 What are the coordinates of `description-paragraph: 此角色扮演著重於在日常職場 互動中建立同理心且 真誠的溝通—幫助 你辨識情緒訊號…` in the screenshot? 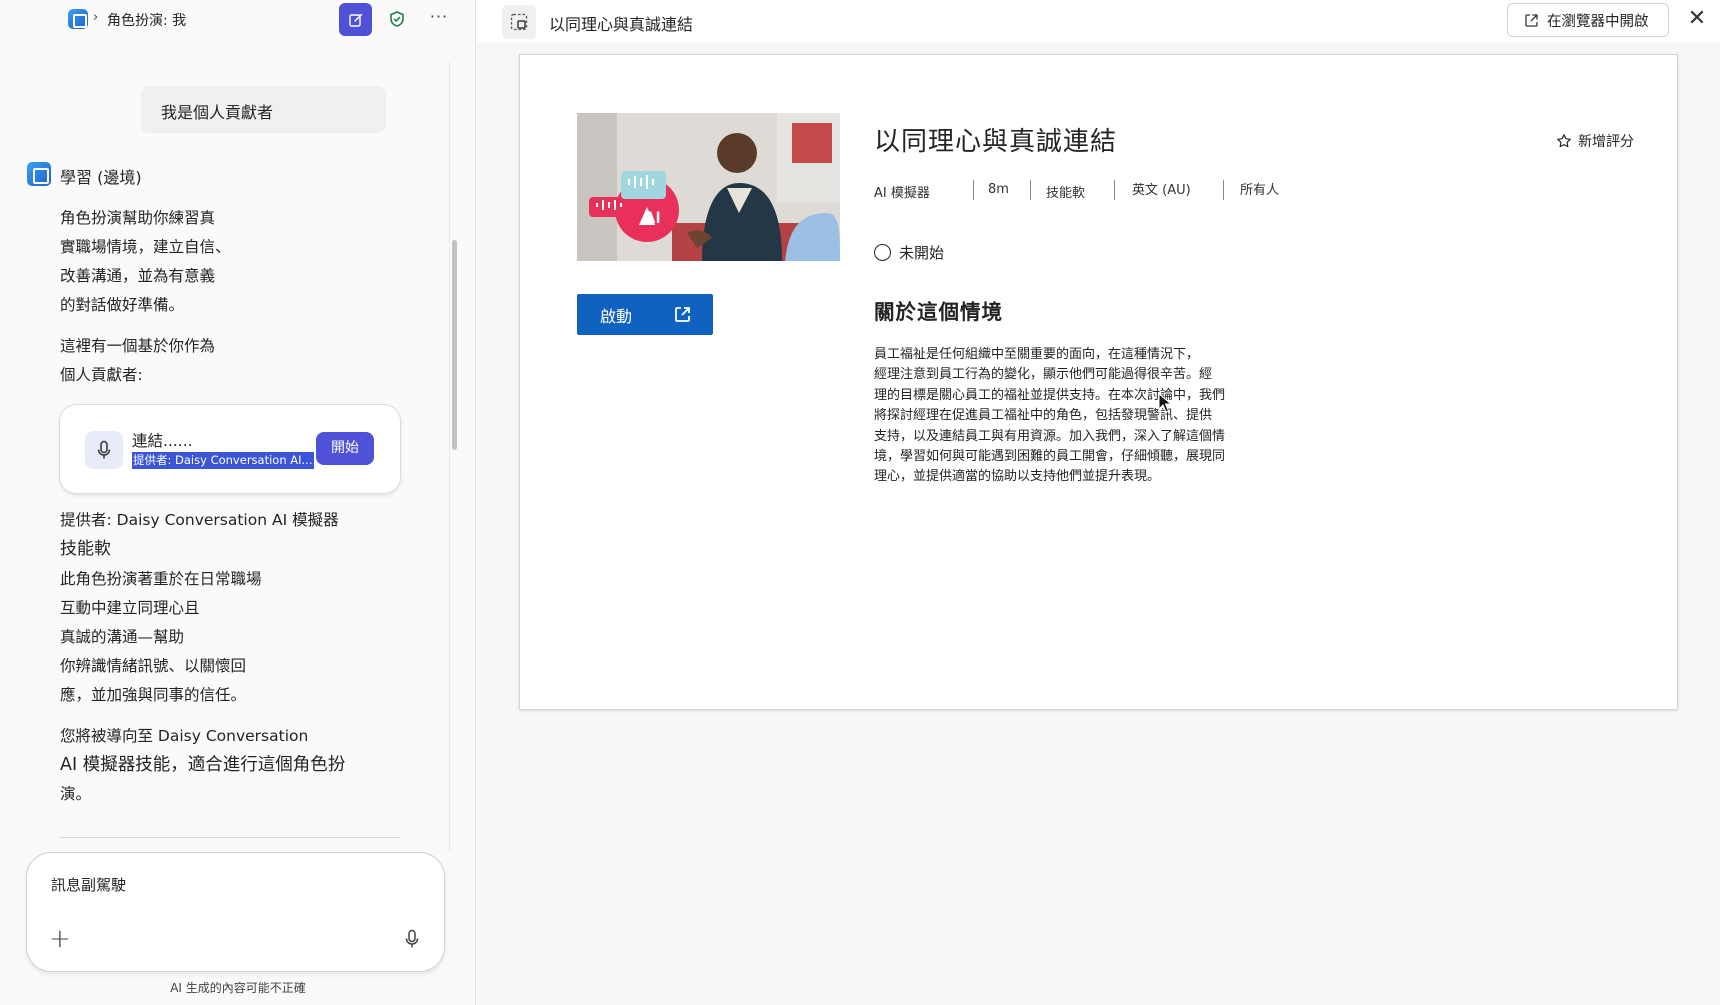 It's located at (161, 637).